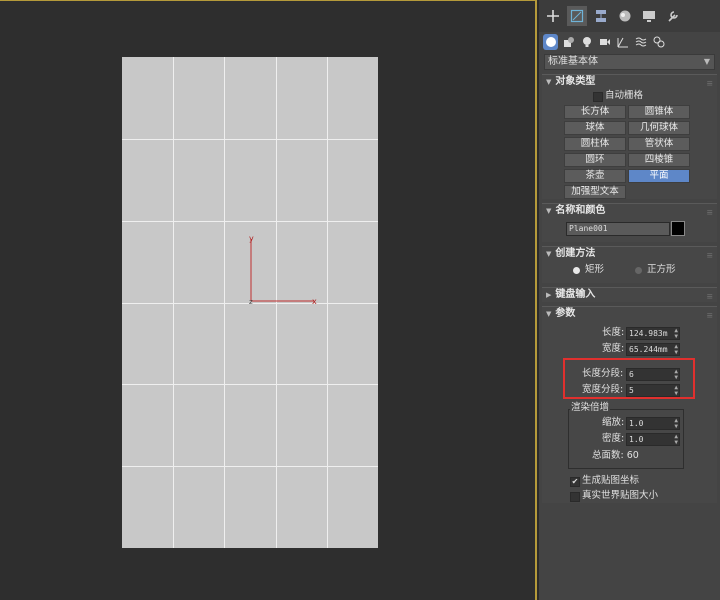 Image resolution: width=720 pixels, height=600 pixels. What do you see at coordinates (595, 176) in the screenshot?
I see `teapot-button: 茶壶` at bounding box center [595, 176].